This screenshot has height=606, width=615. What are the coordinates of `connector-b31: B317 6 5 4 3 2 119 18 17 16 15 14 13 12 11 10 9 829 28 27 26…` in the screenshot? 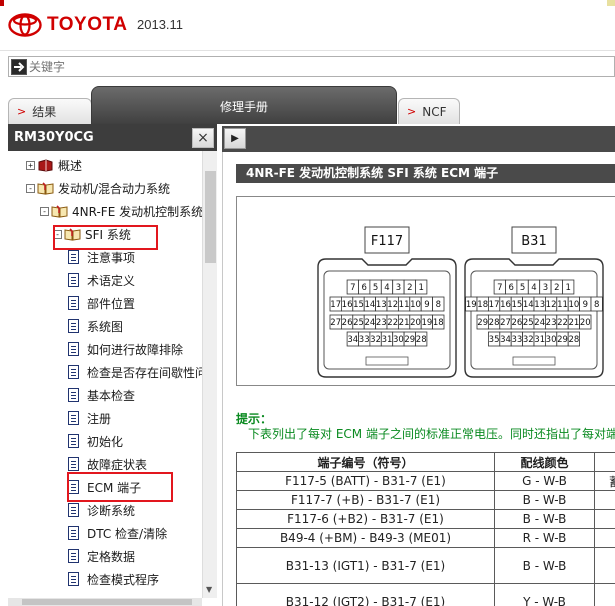 It's located at (534, 302).